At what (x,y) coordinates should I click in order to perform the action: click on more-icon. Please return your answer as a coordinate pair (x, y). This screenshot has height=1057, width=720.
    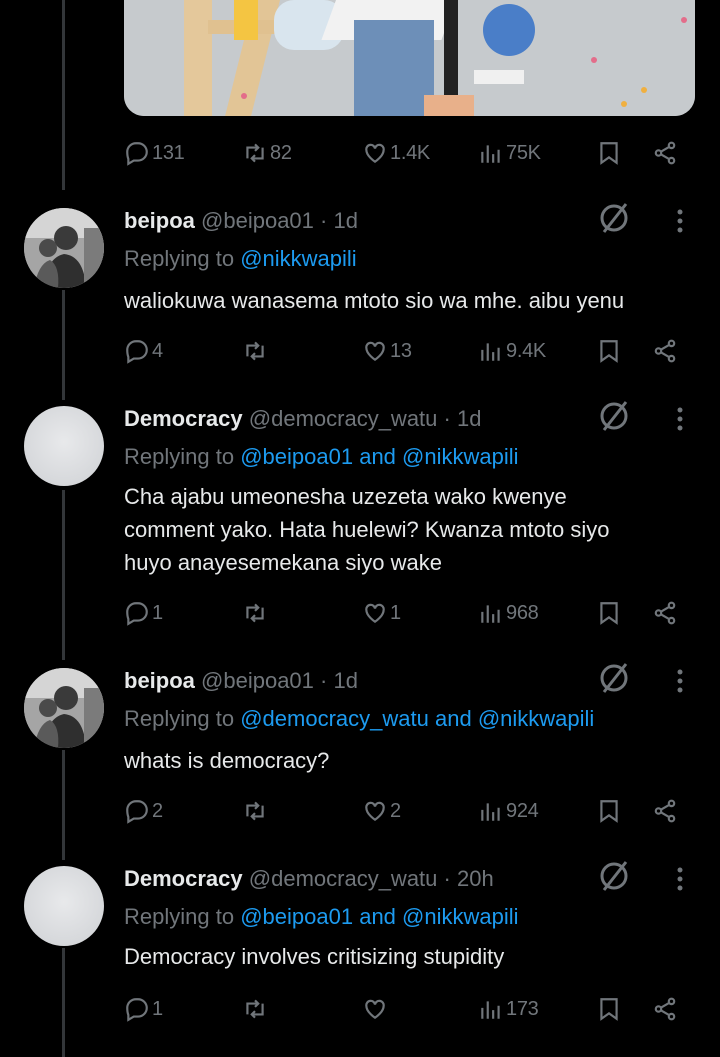
    Looking at the image, I should click on (680, 681).